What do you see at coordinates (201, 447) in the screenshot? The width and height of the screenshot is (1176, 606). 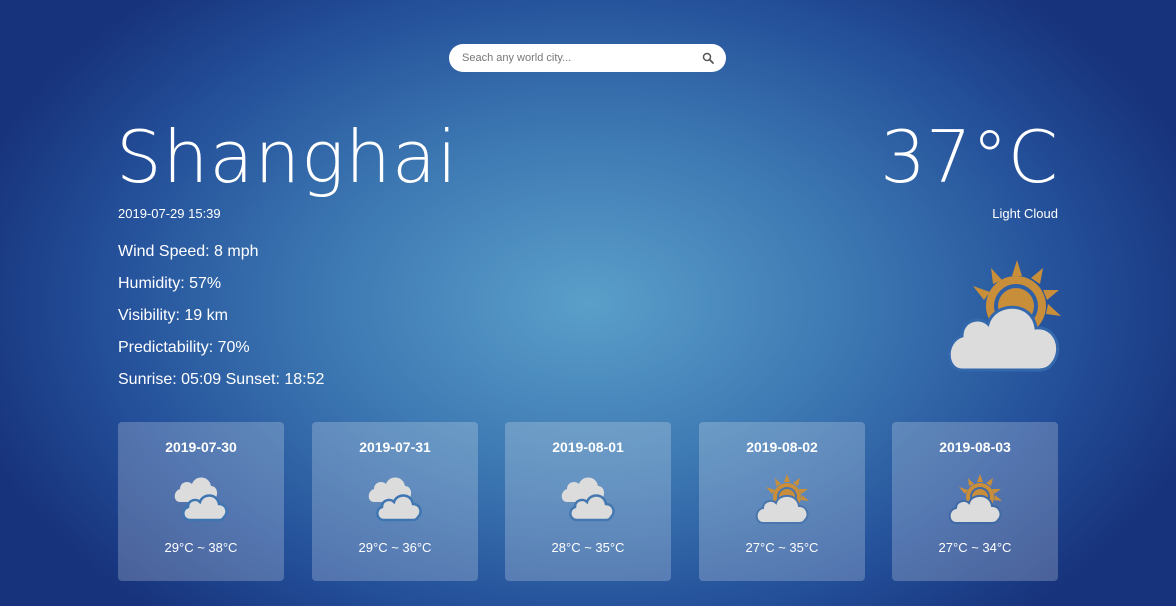 I see `forecast-date: 2019-07-30` at bounding box center [201, 447].